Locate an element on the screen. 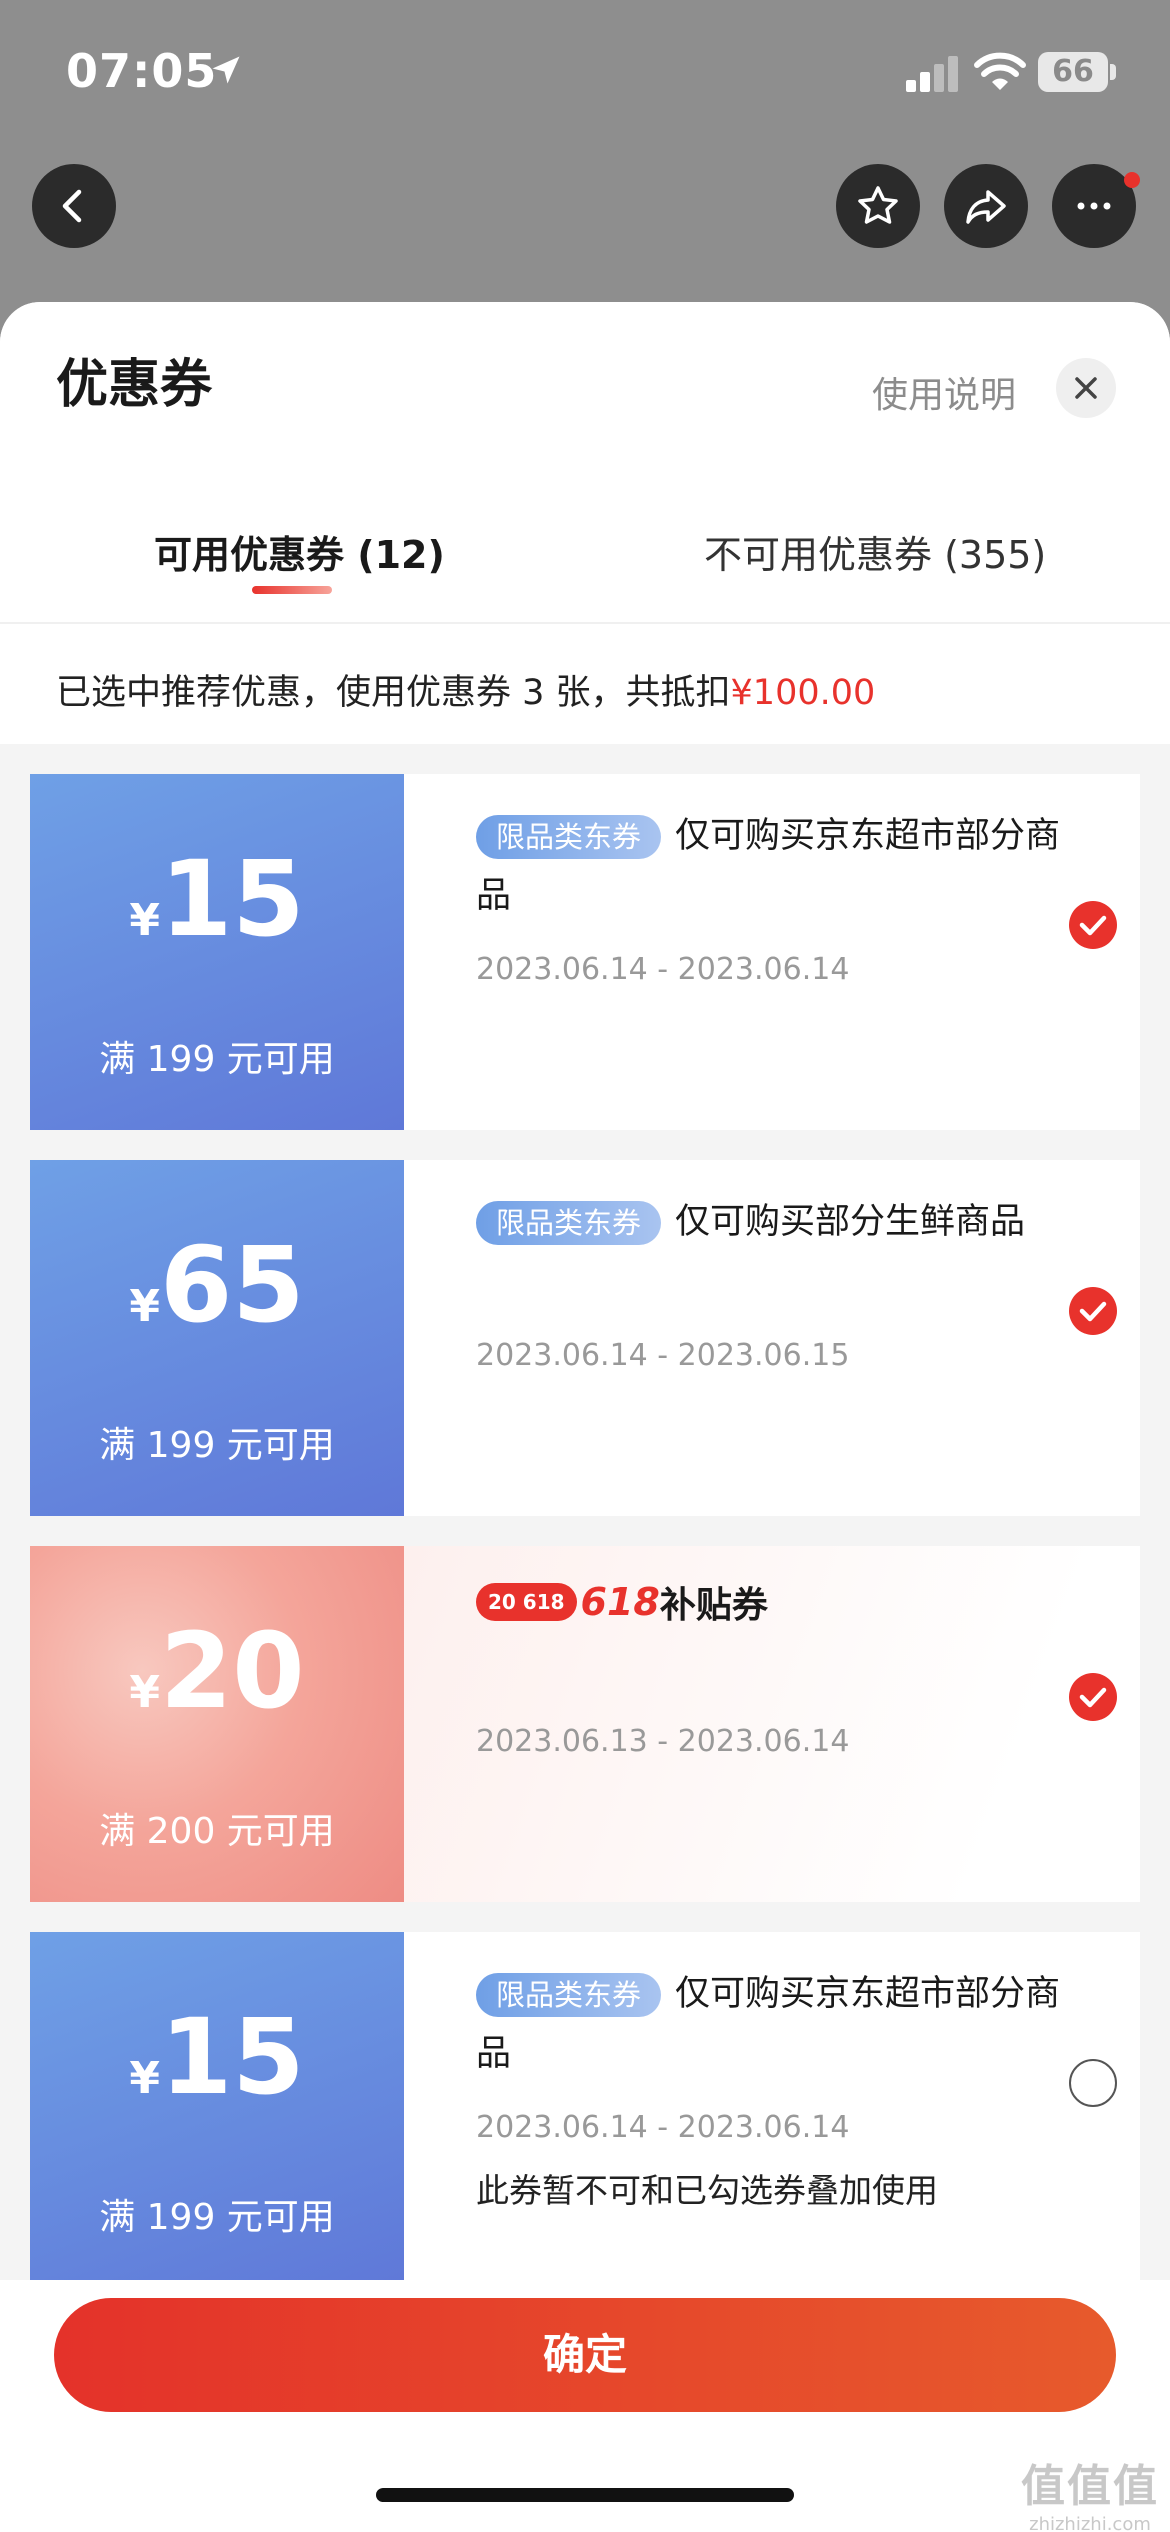  coupon-condition: 满 200 元可用 is located at coordinates (217, 1831).